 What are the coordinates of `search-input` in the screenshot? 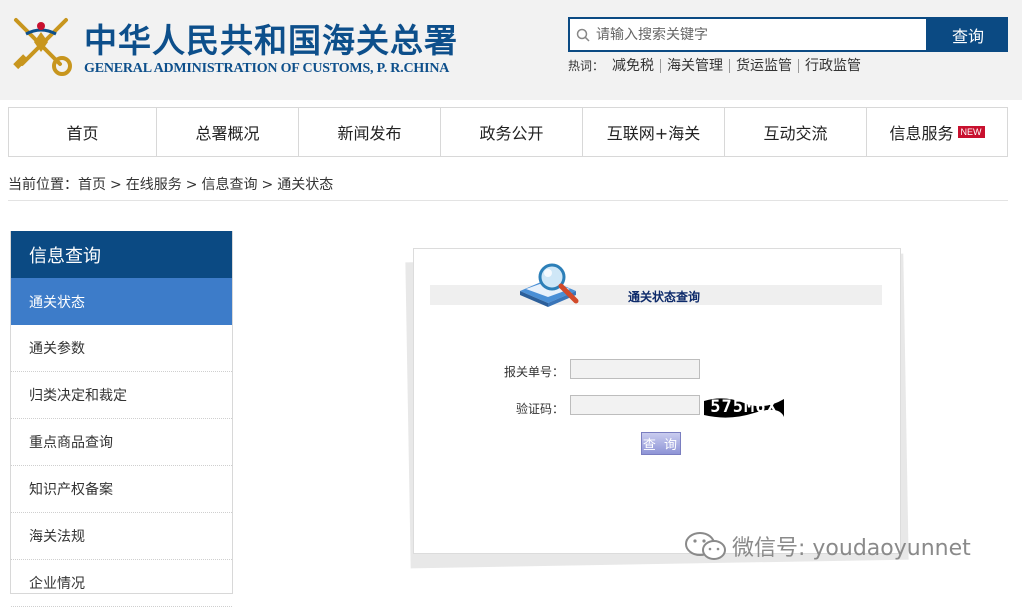 It's located at (756, 34).